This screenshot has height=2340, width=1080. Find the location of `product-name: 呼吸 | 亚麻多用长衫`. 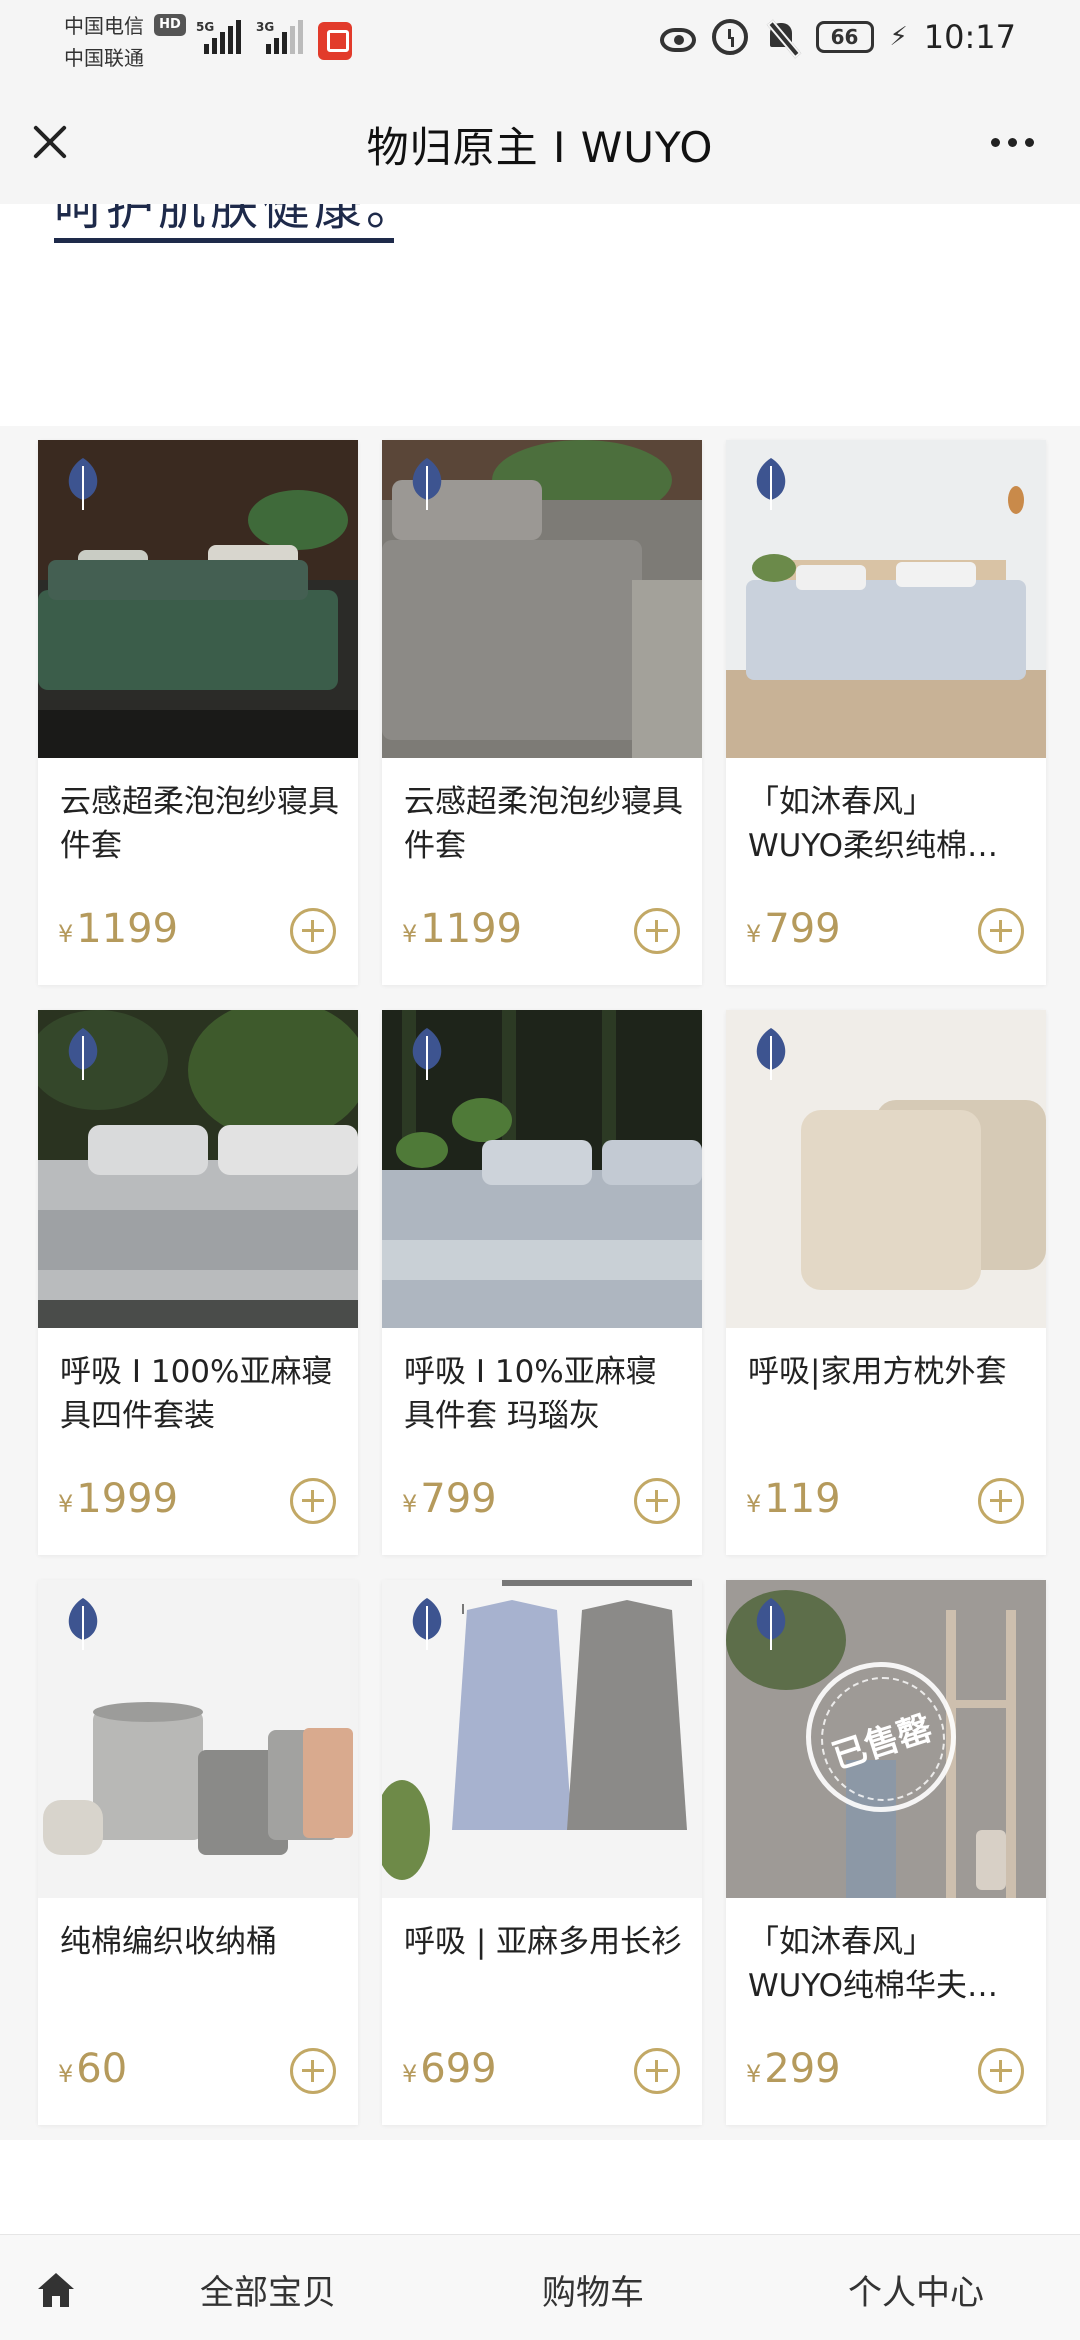

product-name: 呼吸 | 亚麻多用长衫 is located at coordinates (543, 1942).